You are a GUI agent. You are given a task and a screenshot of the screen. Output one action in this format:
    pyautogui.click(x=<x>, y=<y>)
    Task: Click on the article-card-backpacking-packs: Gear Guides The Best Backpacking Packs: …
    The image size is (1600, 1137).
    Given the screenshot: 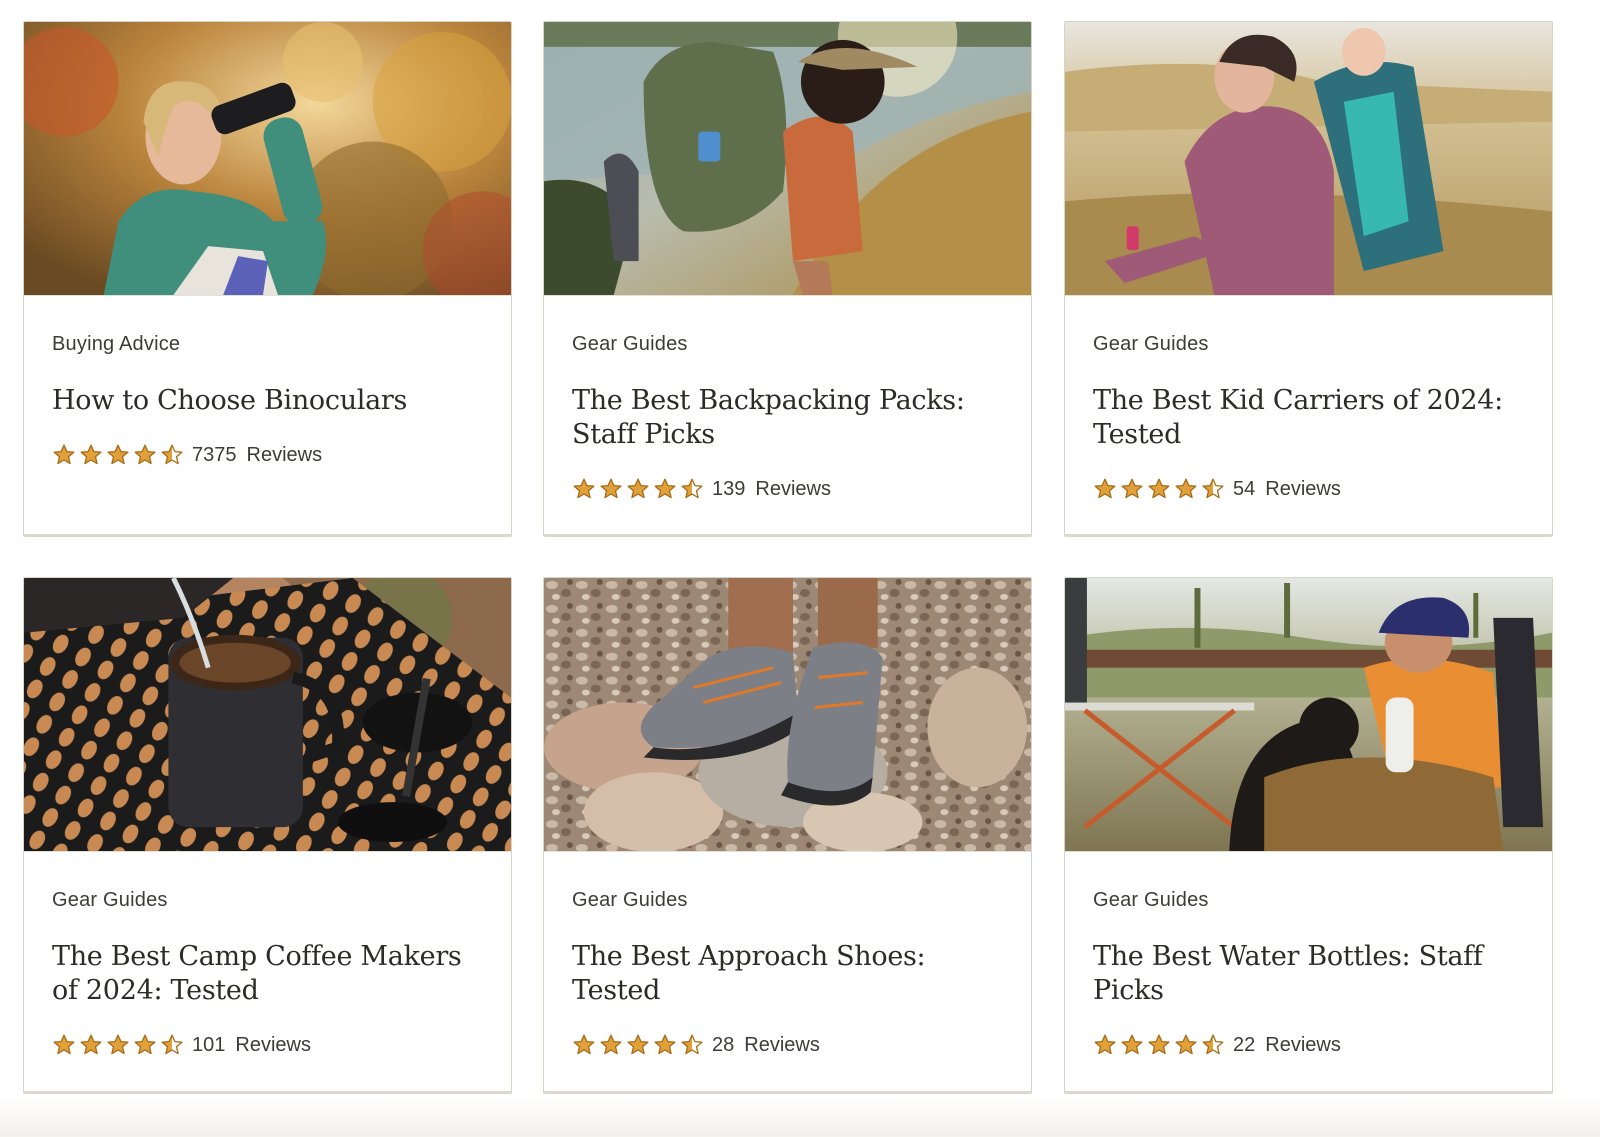 What is the action you would take?
    pyautogui.click(x=787, y=279)
    